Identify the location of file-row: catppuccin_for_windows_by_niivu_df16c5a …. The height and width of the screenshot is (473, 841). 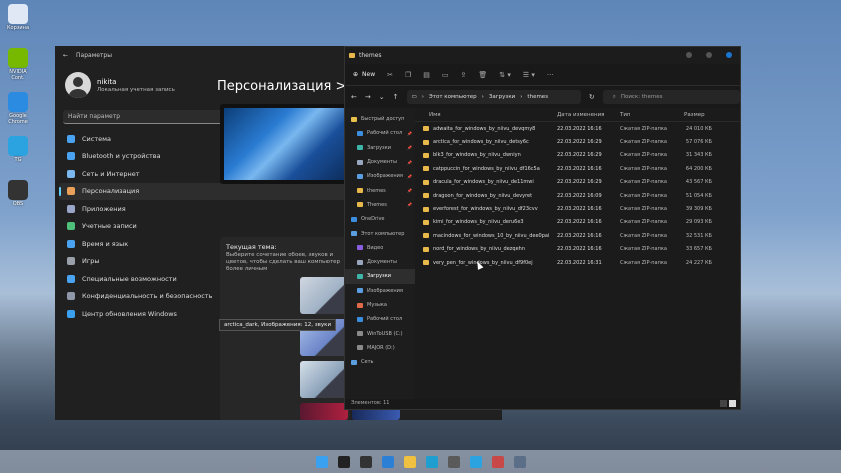
(577, 168).